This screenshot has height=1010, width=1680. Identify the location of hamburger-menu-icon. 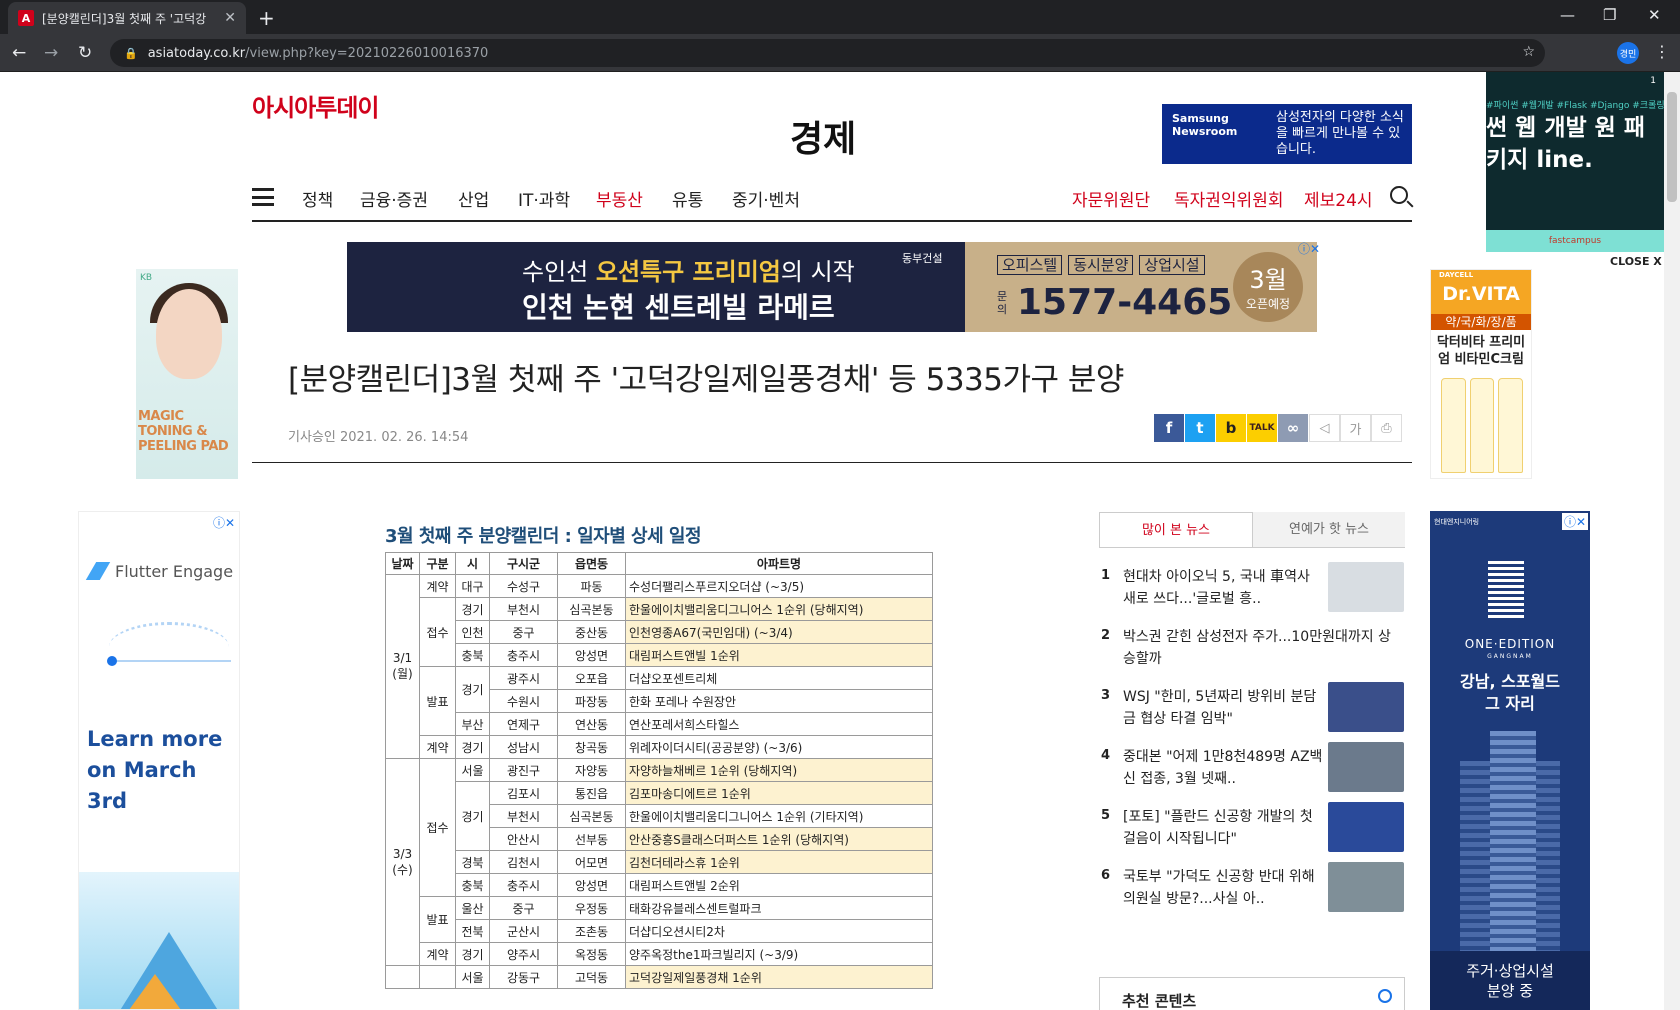
(263, 197).